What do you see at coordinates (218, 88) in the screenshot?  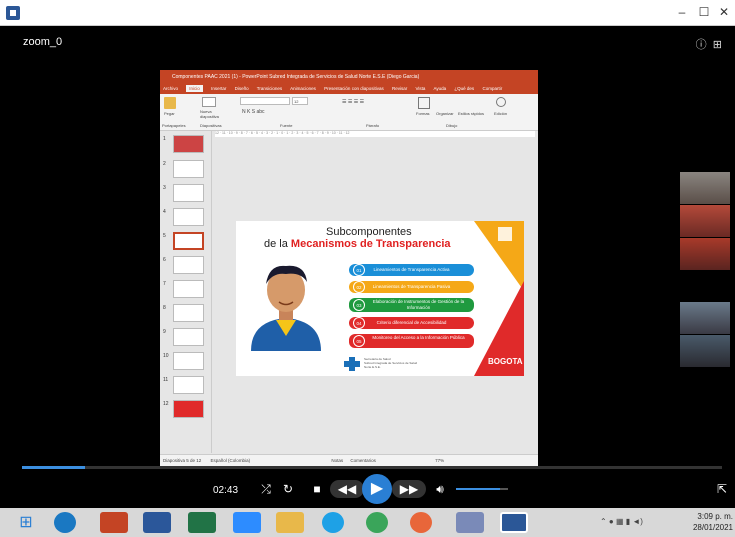 I see `tab-insertar: Insertar` at bounding box center [218, 88].